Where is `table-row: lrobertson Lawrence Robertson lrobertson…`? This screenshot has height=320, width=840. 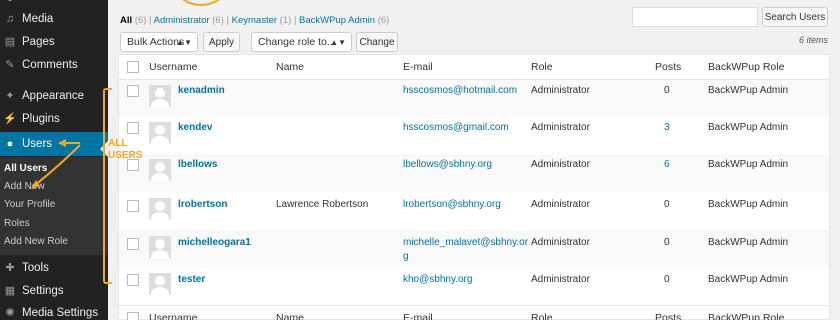
table-row: lrobertson Lawrence Robertson lrobertson… is located at coordinates (474, 211).